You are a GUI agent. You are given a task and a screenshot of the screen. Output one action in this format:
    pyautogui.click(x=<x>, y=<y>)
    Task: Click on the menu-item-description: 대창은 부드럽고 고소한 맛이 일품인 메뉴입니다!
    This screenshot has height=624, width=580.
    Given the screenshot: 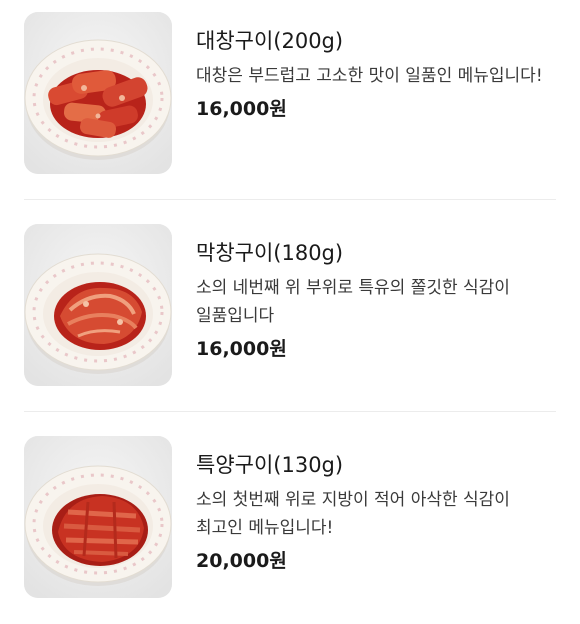 What is the action you would take?
    pyautogui.click(x=369, y=76)
    